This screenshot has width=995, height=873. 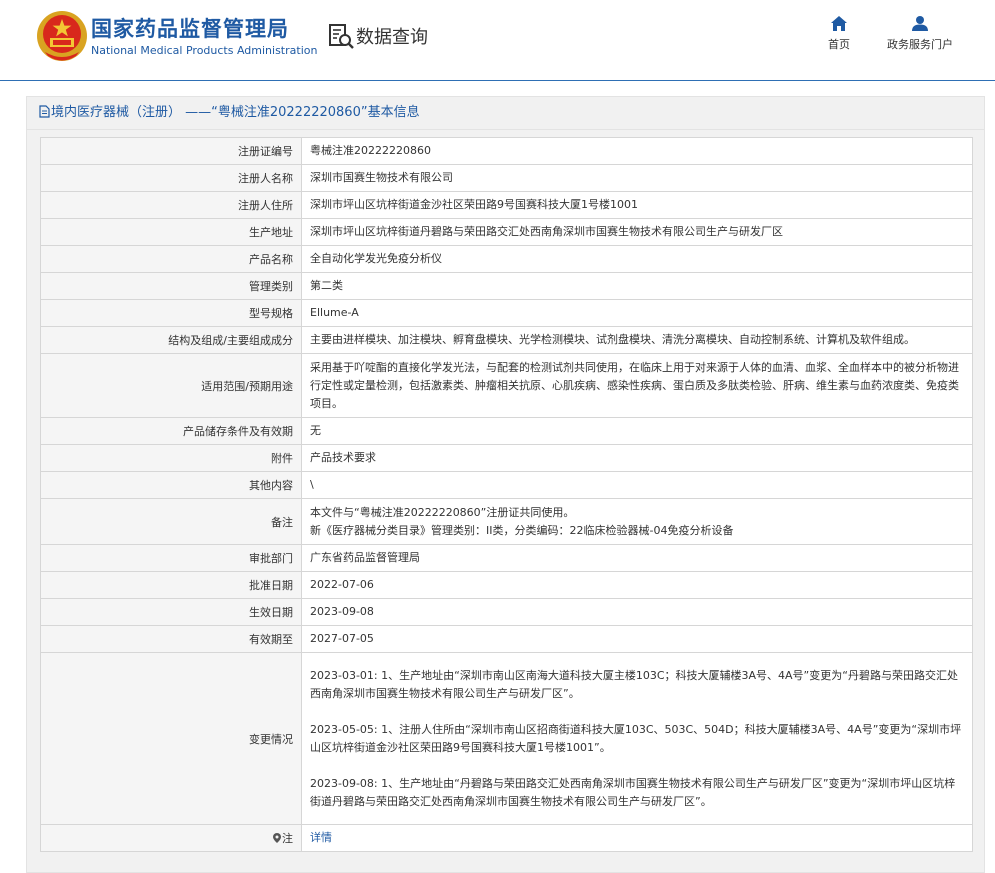 I want to click on details-link: 详情, so click(x=321, y=837).